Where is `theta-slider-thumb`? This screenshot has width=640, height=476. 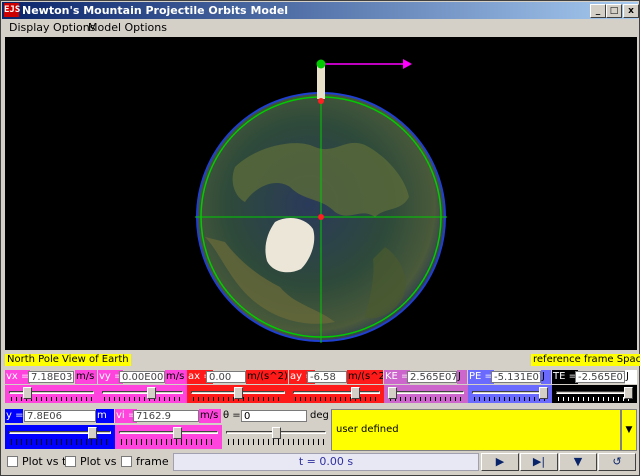
theta-slider-thumb is located at coordinates (276, 433).